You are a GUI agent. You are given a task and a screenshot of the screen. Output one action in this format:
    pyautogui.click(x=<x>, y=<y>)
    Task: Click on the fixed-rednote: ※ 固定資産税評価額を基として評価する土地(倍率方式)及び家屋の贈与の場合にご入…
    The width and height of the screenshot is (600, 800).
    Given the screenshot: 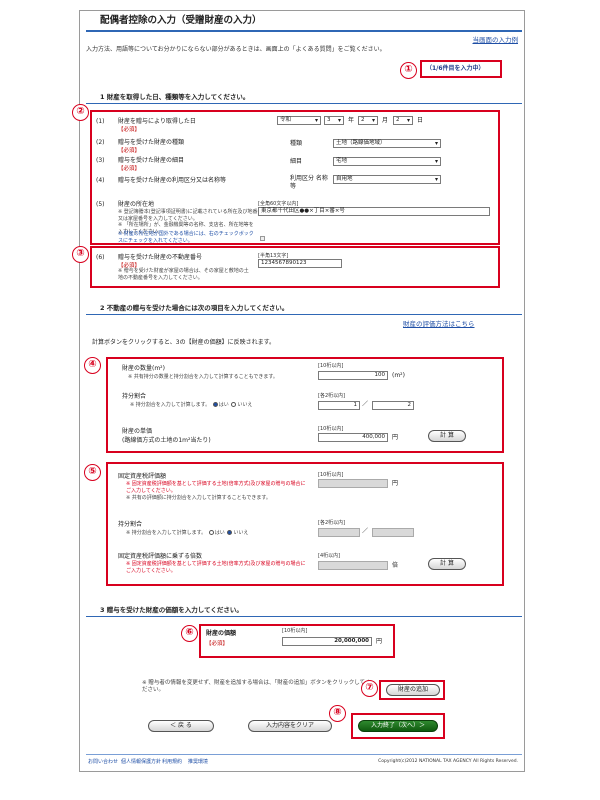 What is the action you would take?
    pyautogui.click(x=216, y=487)
    